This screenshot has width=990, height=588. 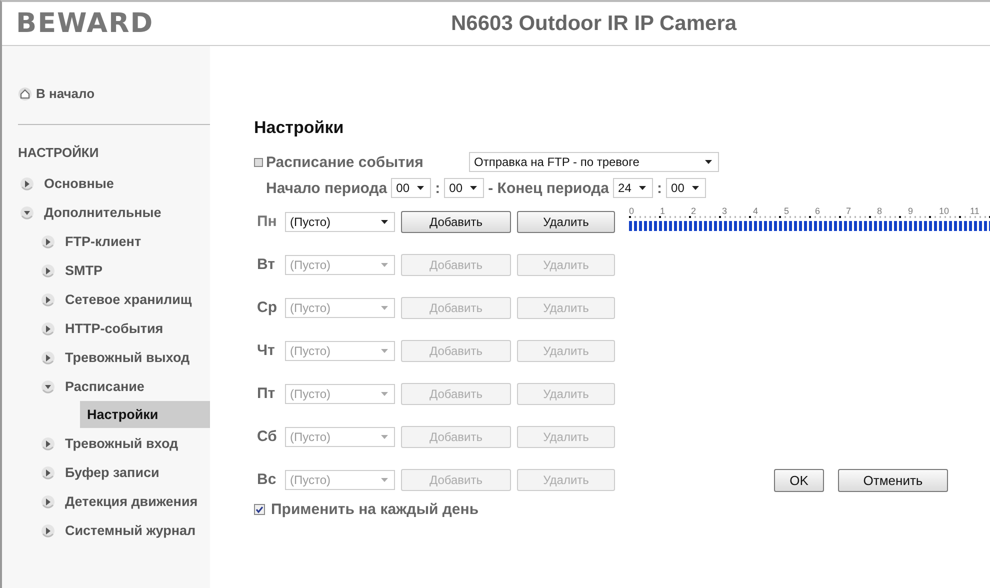 I want to click on hour-dropdown: 00, so click(x=411, y=188).